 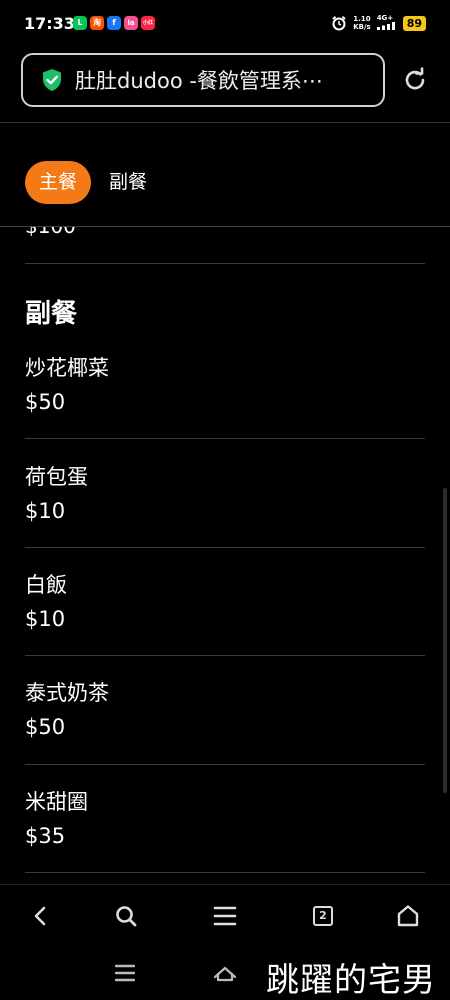 I want to click on system-home-button, so click(x=225, y=973).